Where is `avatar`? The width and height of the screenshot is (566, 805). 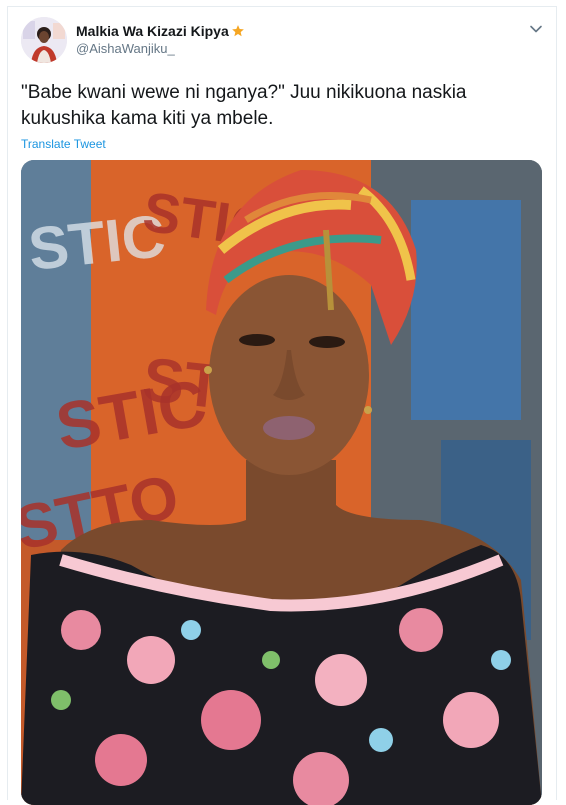 avatar is located at coordinates (44, 40).